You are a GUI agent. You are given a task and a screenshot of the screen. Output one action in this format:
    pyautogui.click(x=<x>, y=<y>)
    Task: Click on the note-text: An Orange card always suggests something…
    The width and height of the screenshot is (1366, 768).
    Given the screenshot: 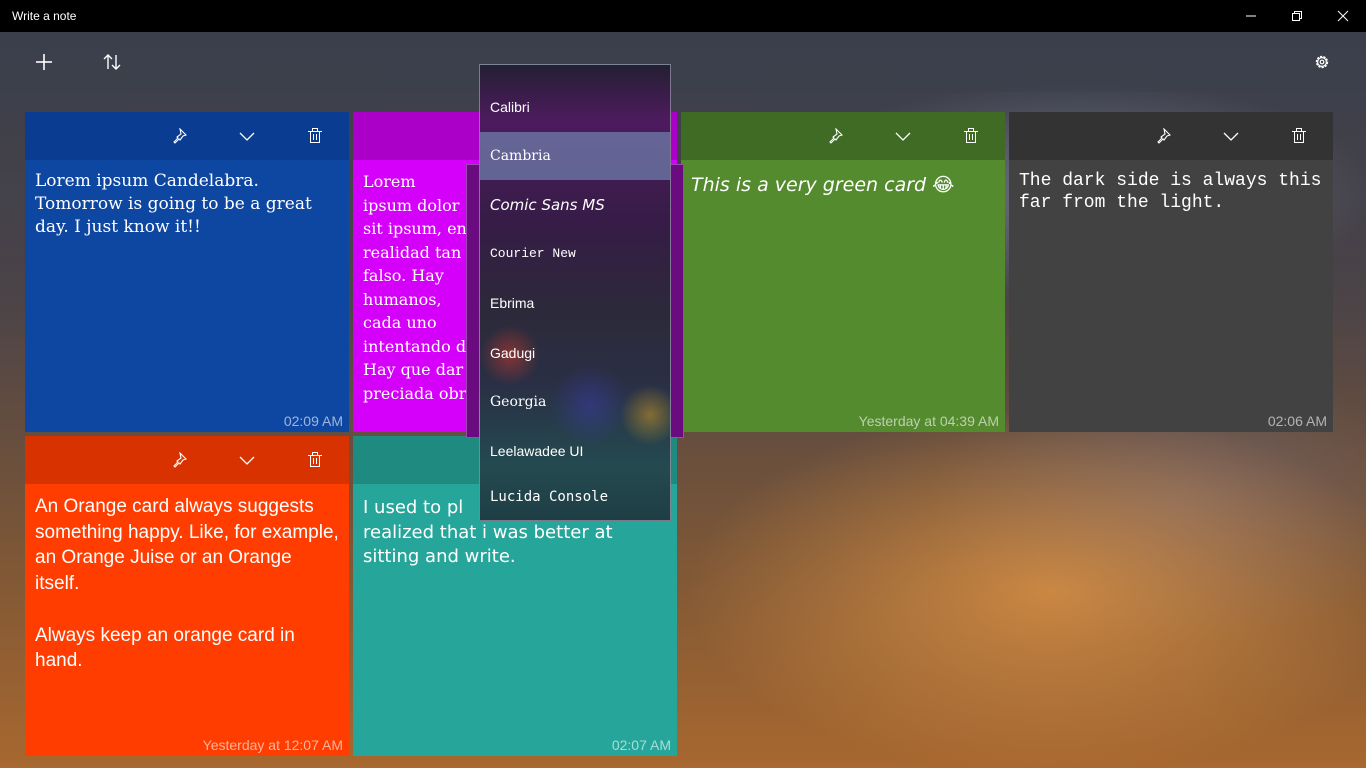 What is the action you would take?
    pyautogui.click(x=187, y=584)
    